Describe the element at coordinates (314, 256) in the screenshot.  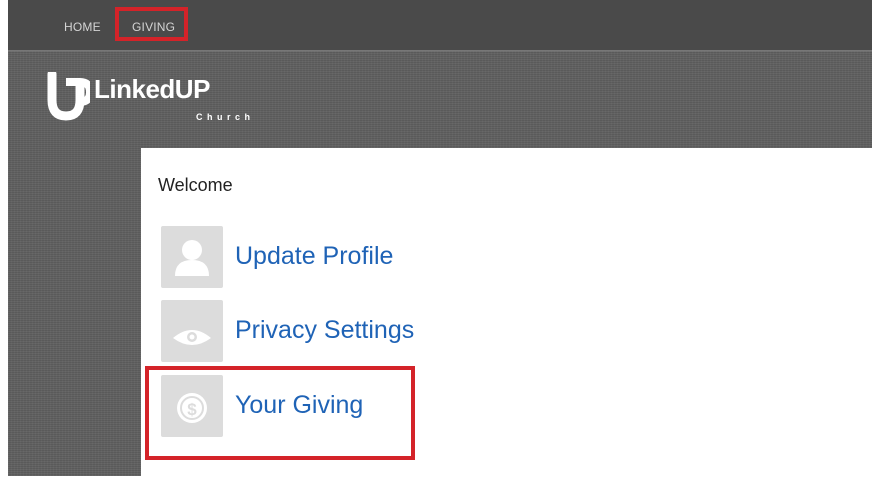
I see `update-profile-label: Update Profile` at that location.